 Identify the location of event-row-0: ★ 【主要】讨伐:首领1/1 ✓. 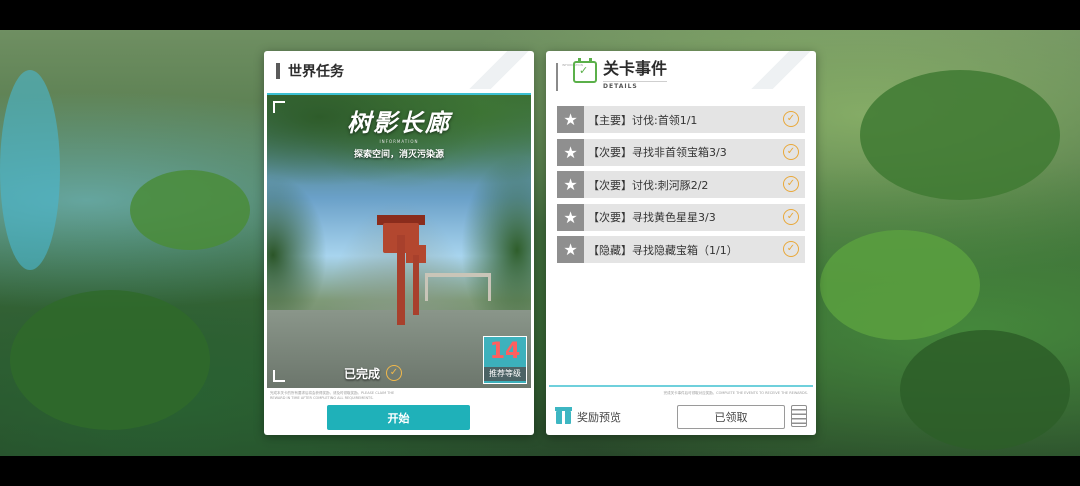
(681, 119).